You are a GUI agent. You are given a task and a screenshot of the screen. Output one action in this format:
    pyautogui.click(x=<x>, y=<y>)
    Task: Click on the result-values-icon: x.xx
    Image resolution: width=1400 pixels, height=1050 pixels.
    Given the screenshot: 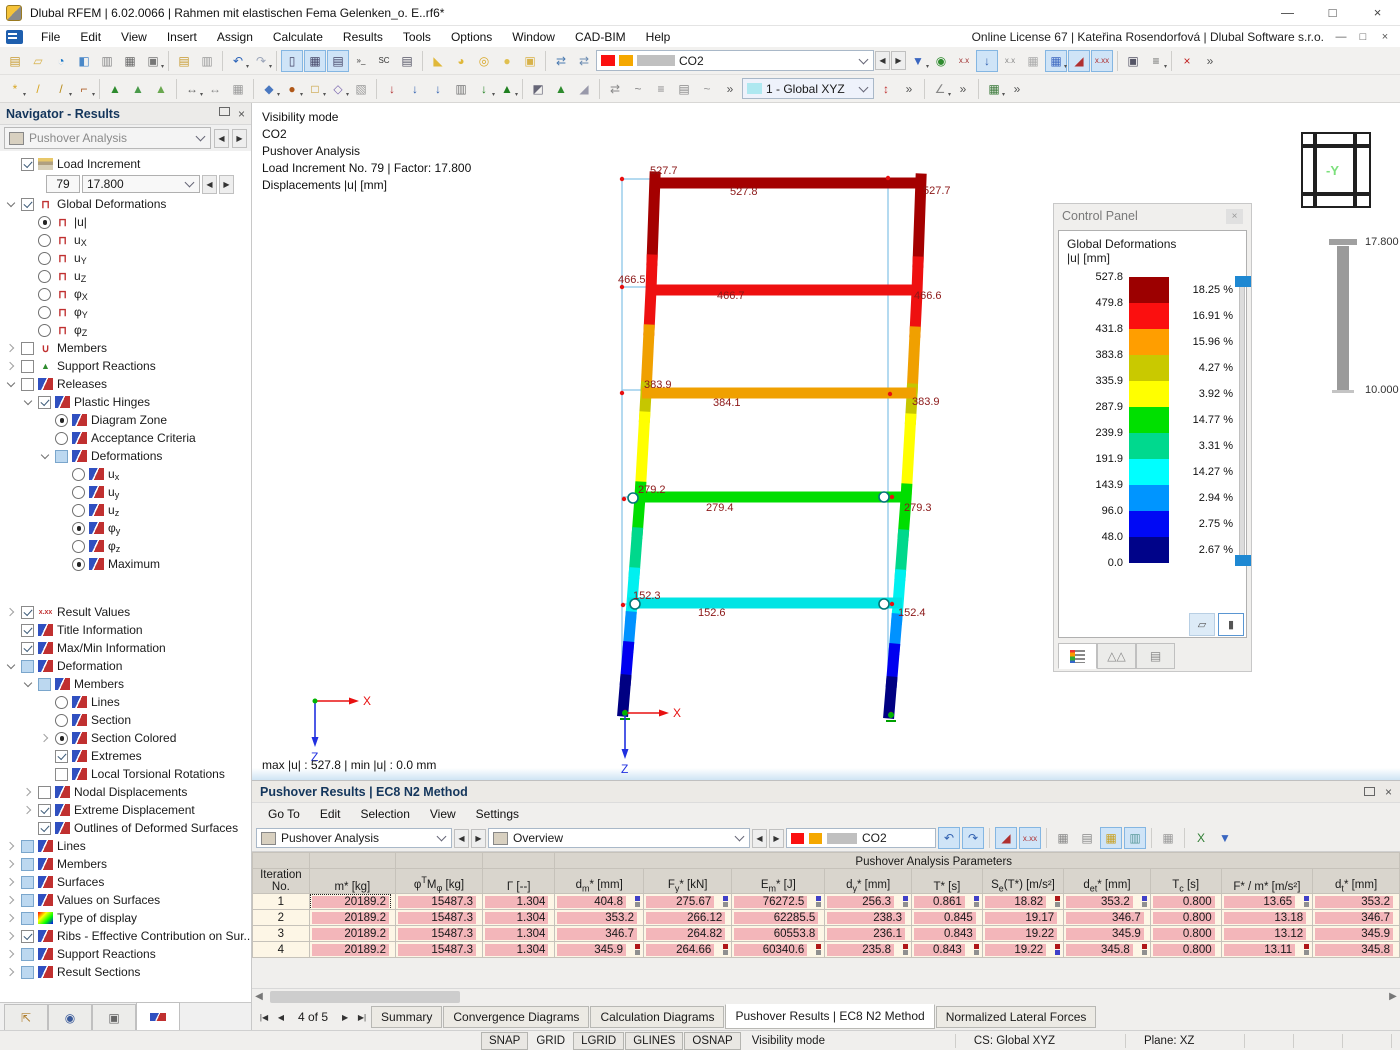 What is the action you would take?
    pyautogui.click(x=1102, y=60)
    